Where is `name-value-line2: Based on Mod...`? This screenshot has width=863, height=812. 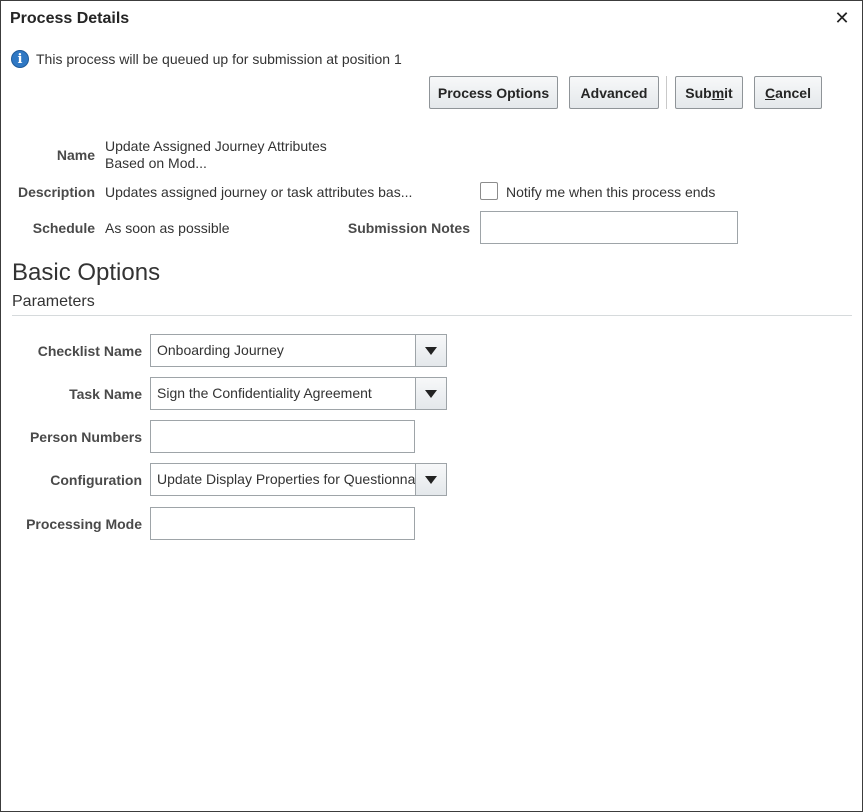 name-value-line2: Based on Mod... is located at coordinates (156, 163).